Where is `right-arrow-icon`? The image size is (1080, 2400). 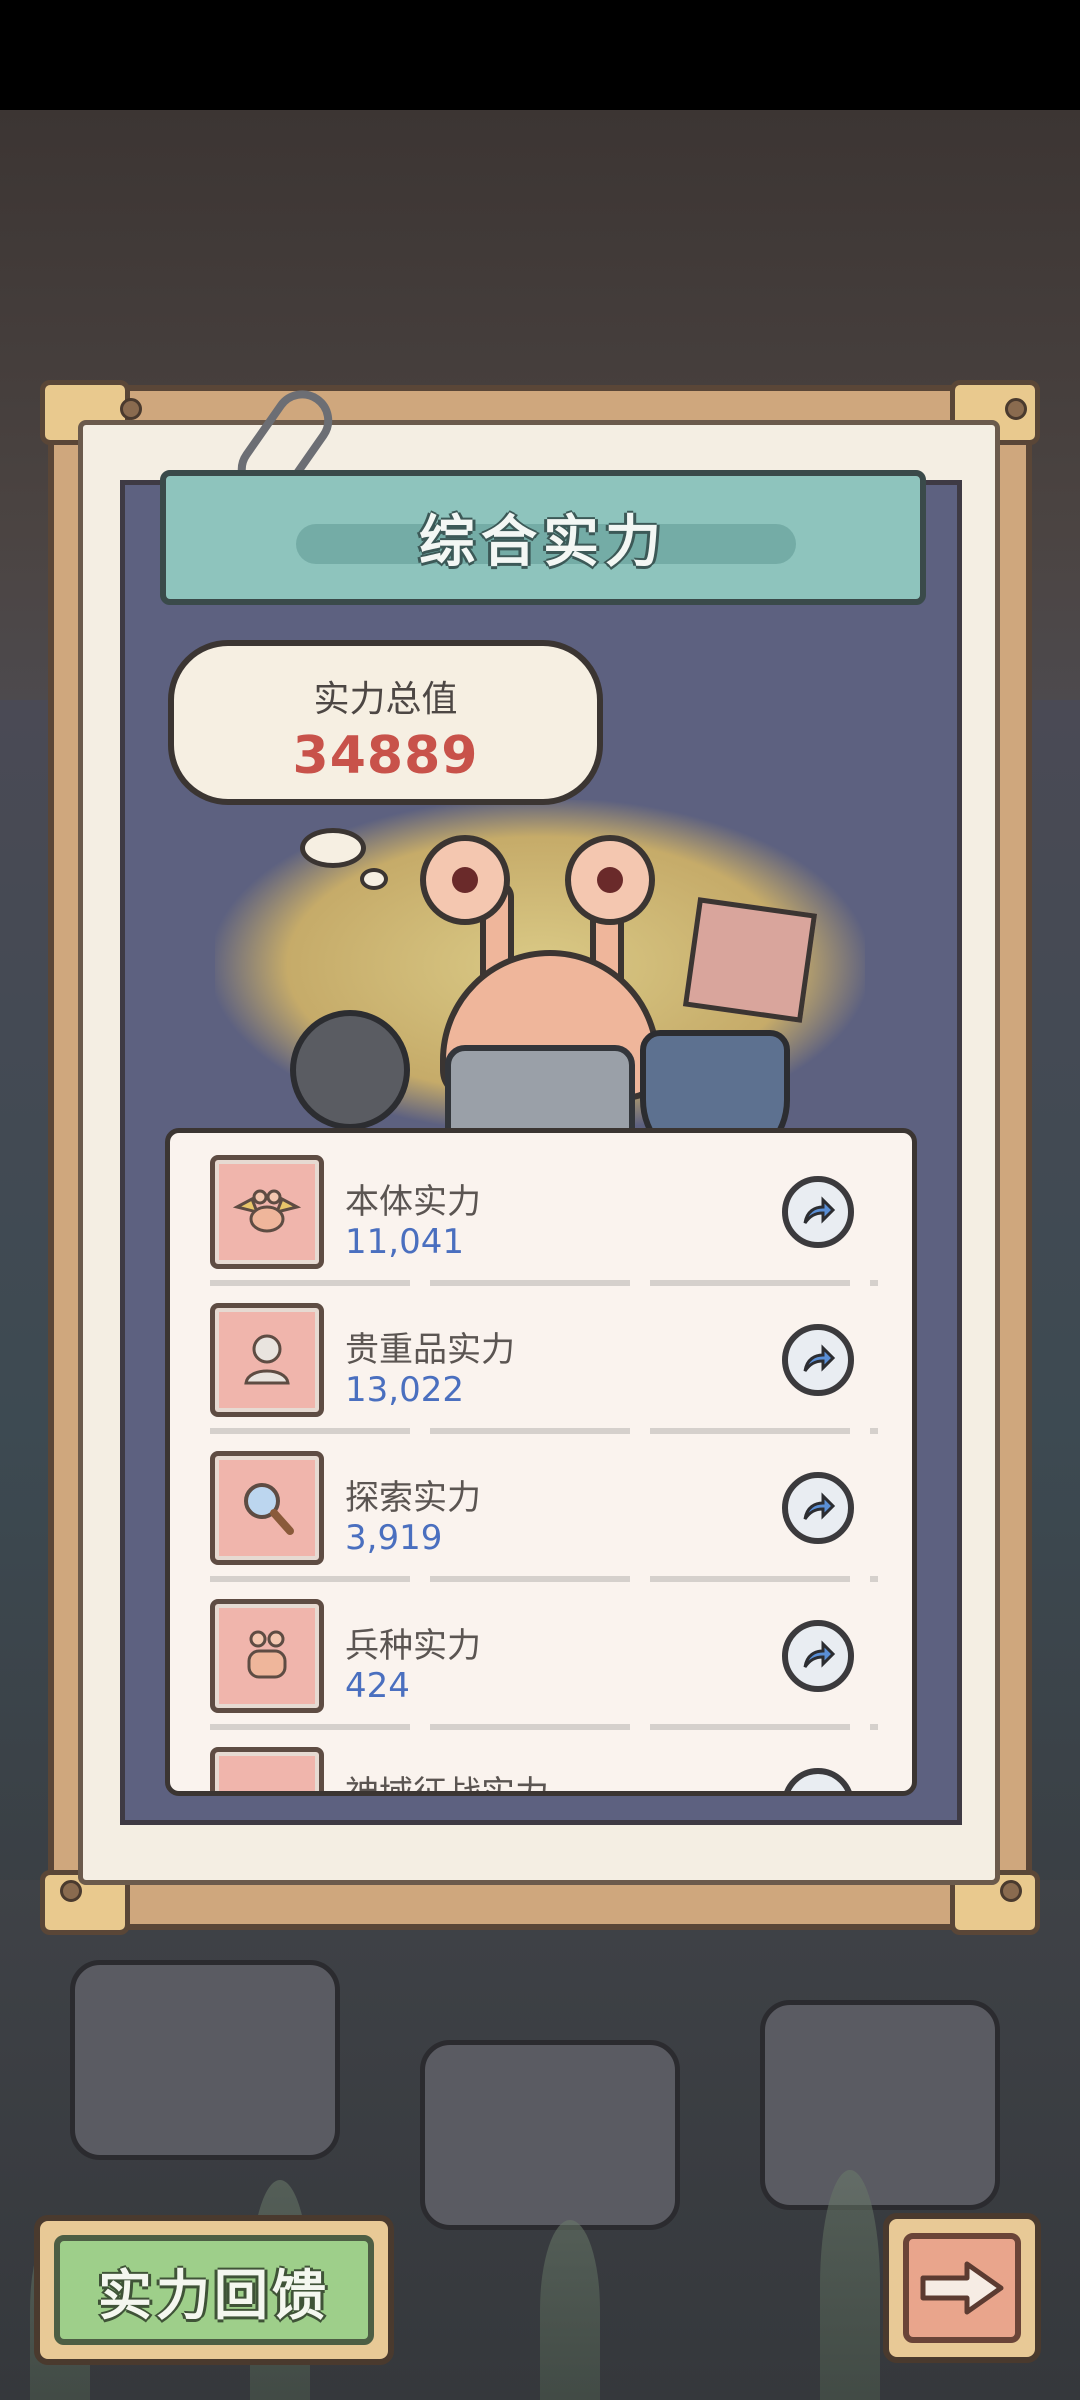 right-arrow-icon is located at coordinates (962, 2288).